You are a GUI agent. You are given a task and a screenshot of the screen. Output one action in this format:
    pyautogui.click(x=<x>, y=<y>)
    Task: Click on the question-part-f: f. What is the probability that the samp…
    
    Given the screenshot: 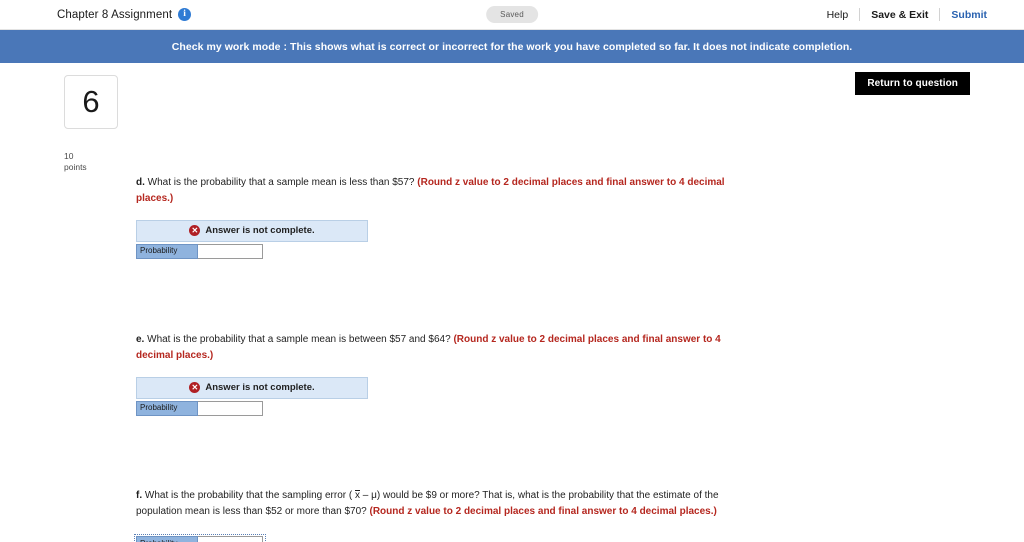 What is the action you would take?
    pyautogui.click(x=435, y=515)
    